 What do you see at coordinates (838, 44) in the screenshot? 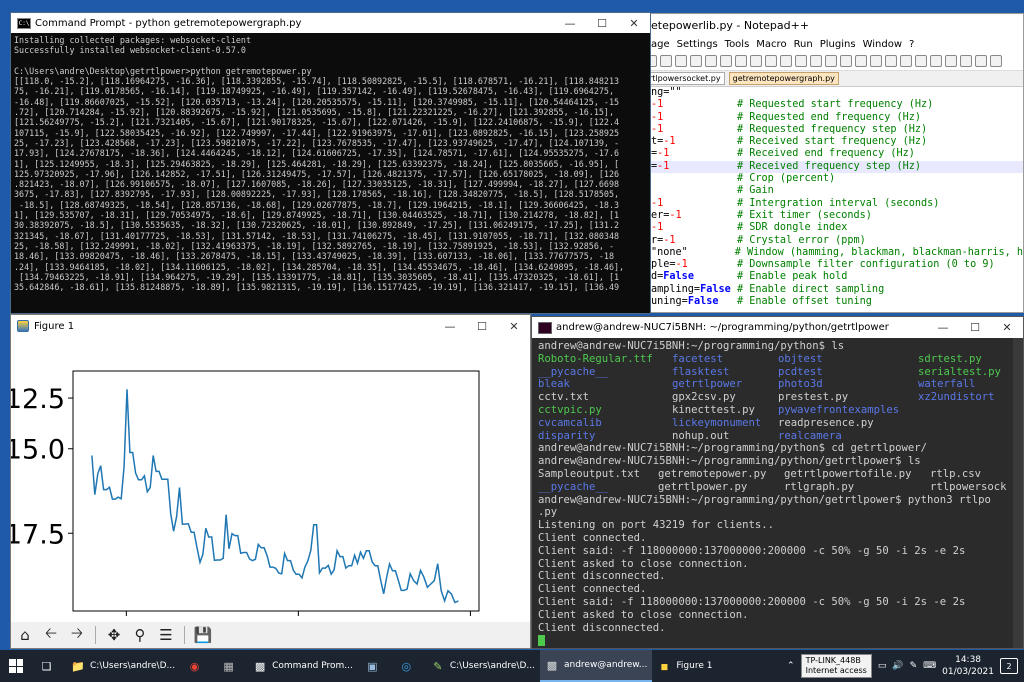
I see `menu-item: Plugins` at bounding box center [838, 44].